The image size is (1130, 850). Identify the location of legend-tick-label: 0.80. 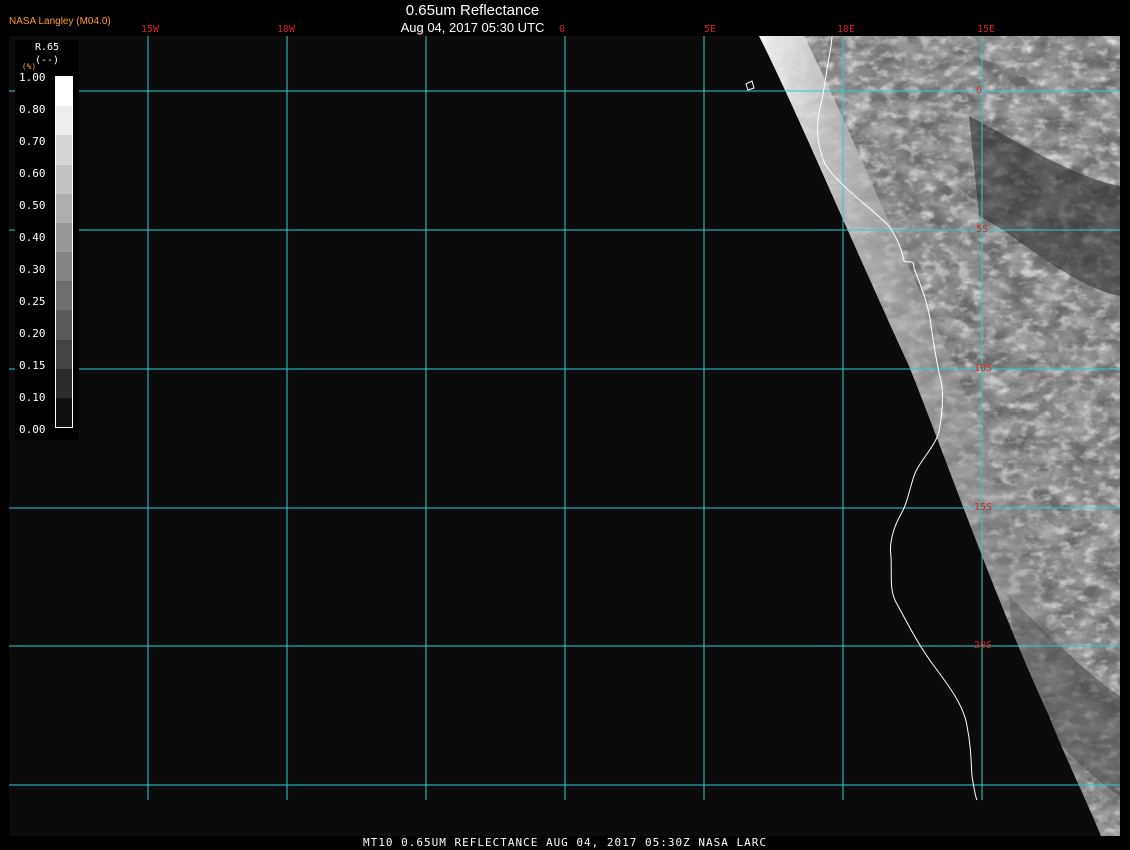
(32, 109).